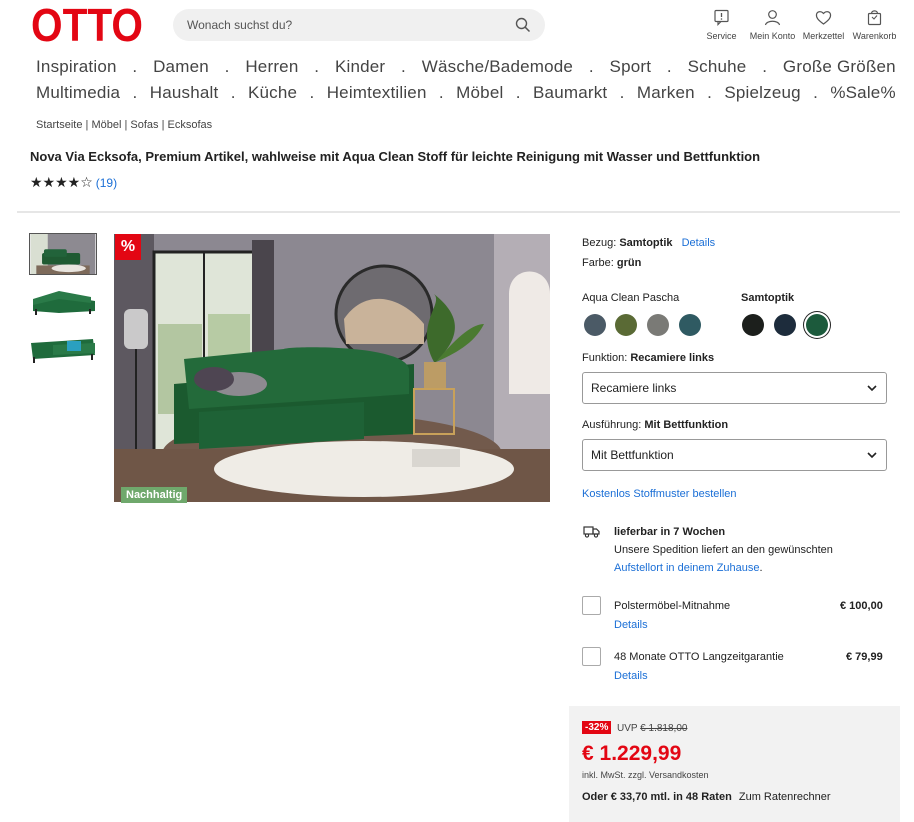 Image resolution: width=914 pixels, height=822 pixels. Describe the element at coordinates (629, 263) in the screenshot. I see `farbe-value: grün` at that location.